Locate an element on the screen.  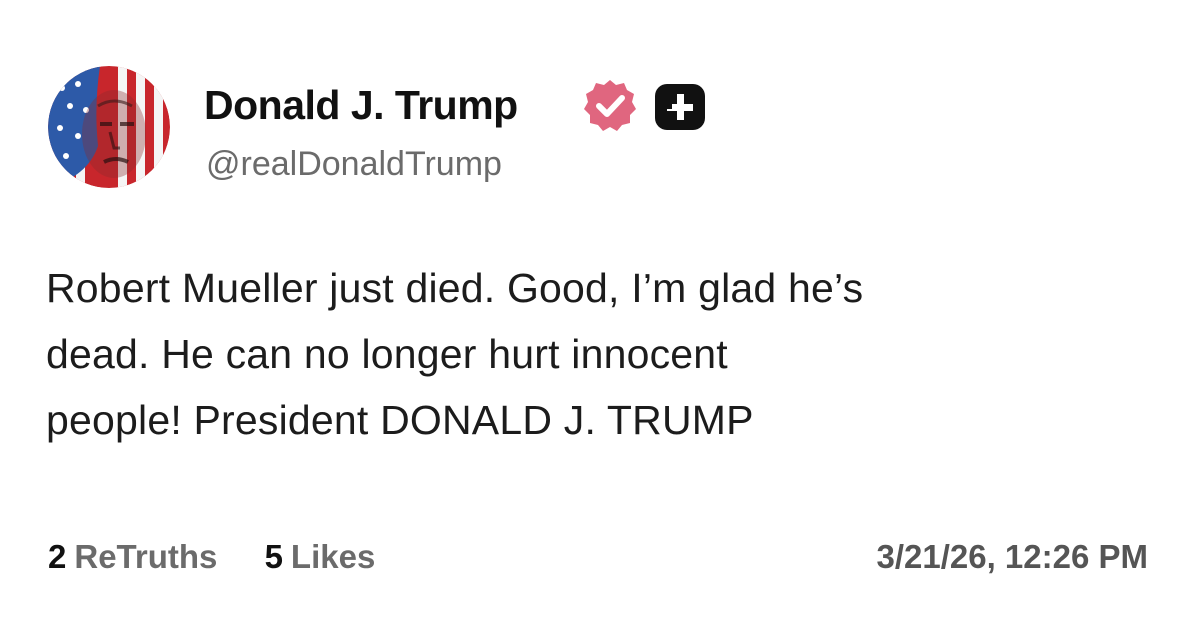
post-body-line: people! President DONALD J. TRUMP is located at coordinates (400, 420).